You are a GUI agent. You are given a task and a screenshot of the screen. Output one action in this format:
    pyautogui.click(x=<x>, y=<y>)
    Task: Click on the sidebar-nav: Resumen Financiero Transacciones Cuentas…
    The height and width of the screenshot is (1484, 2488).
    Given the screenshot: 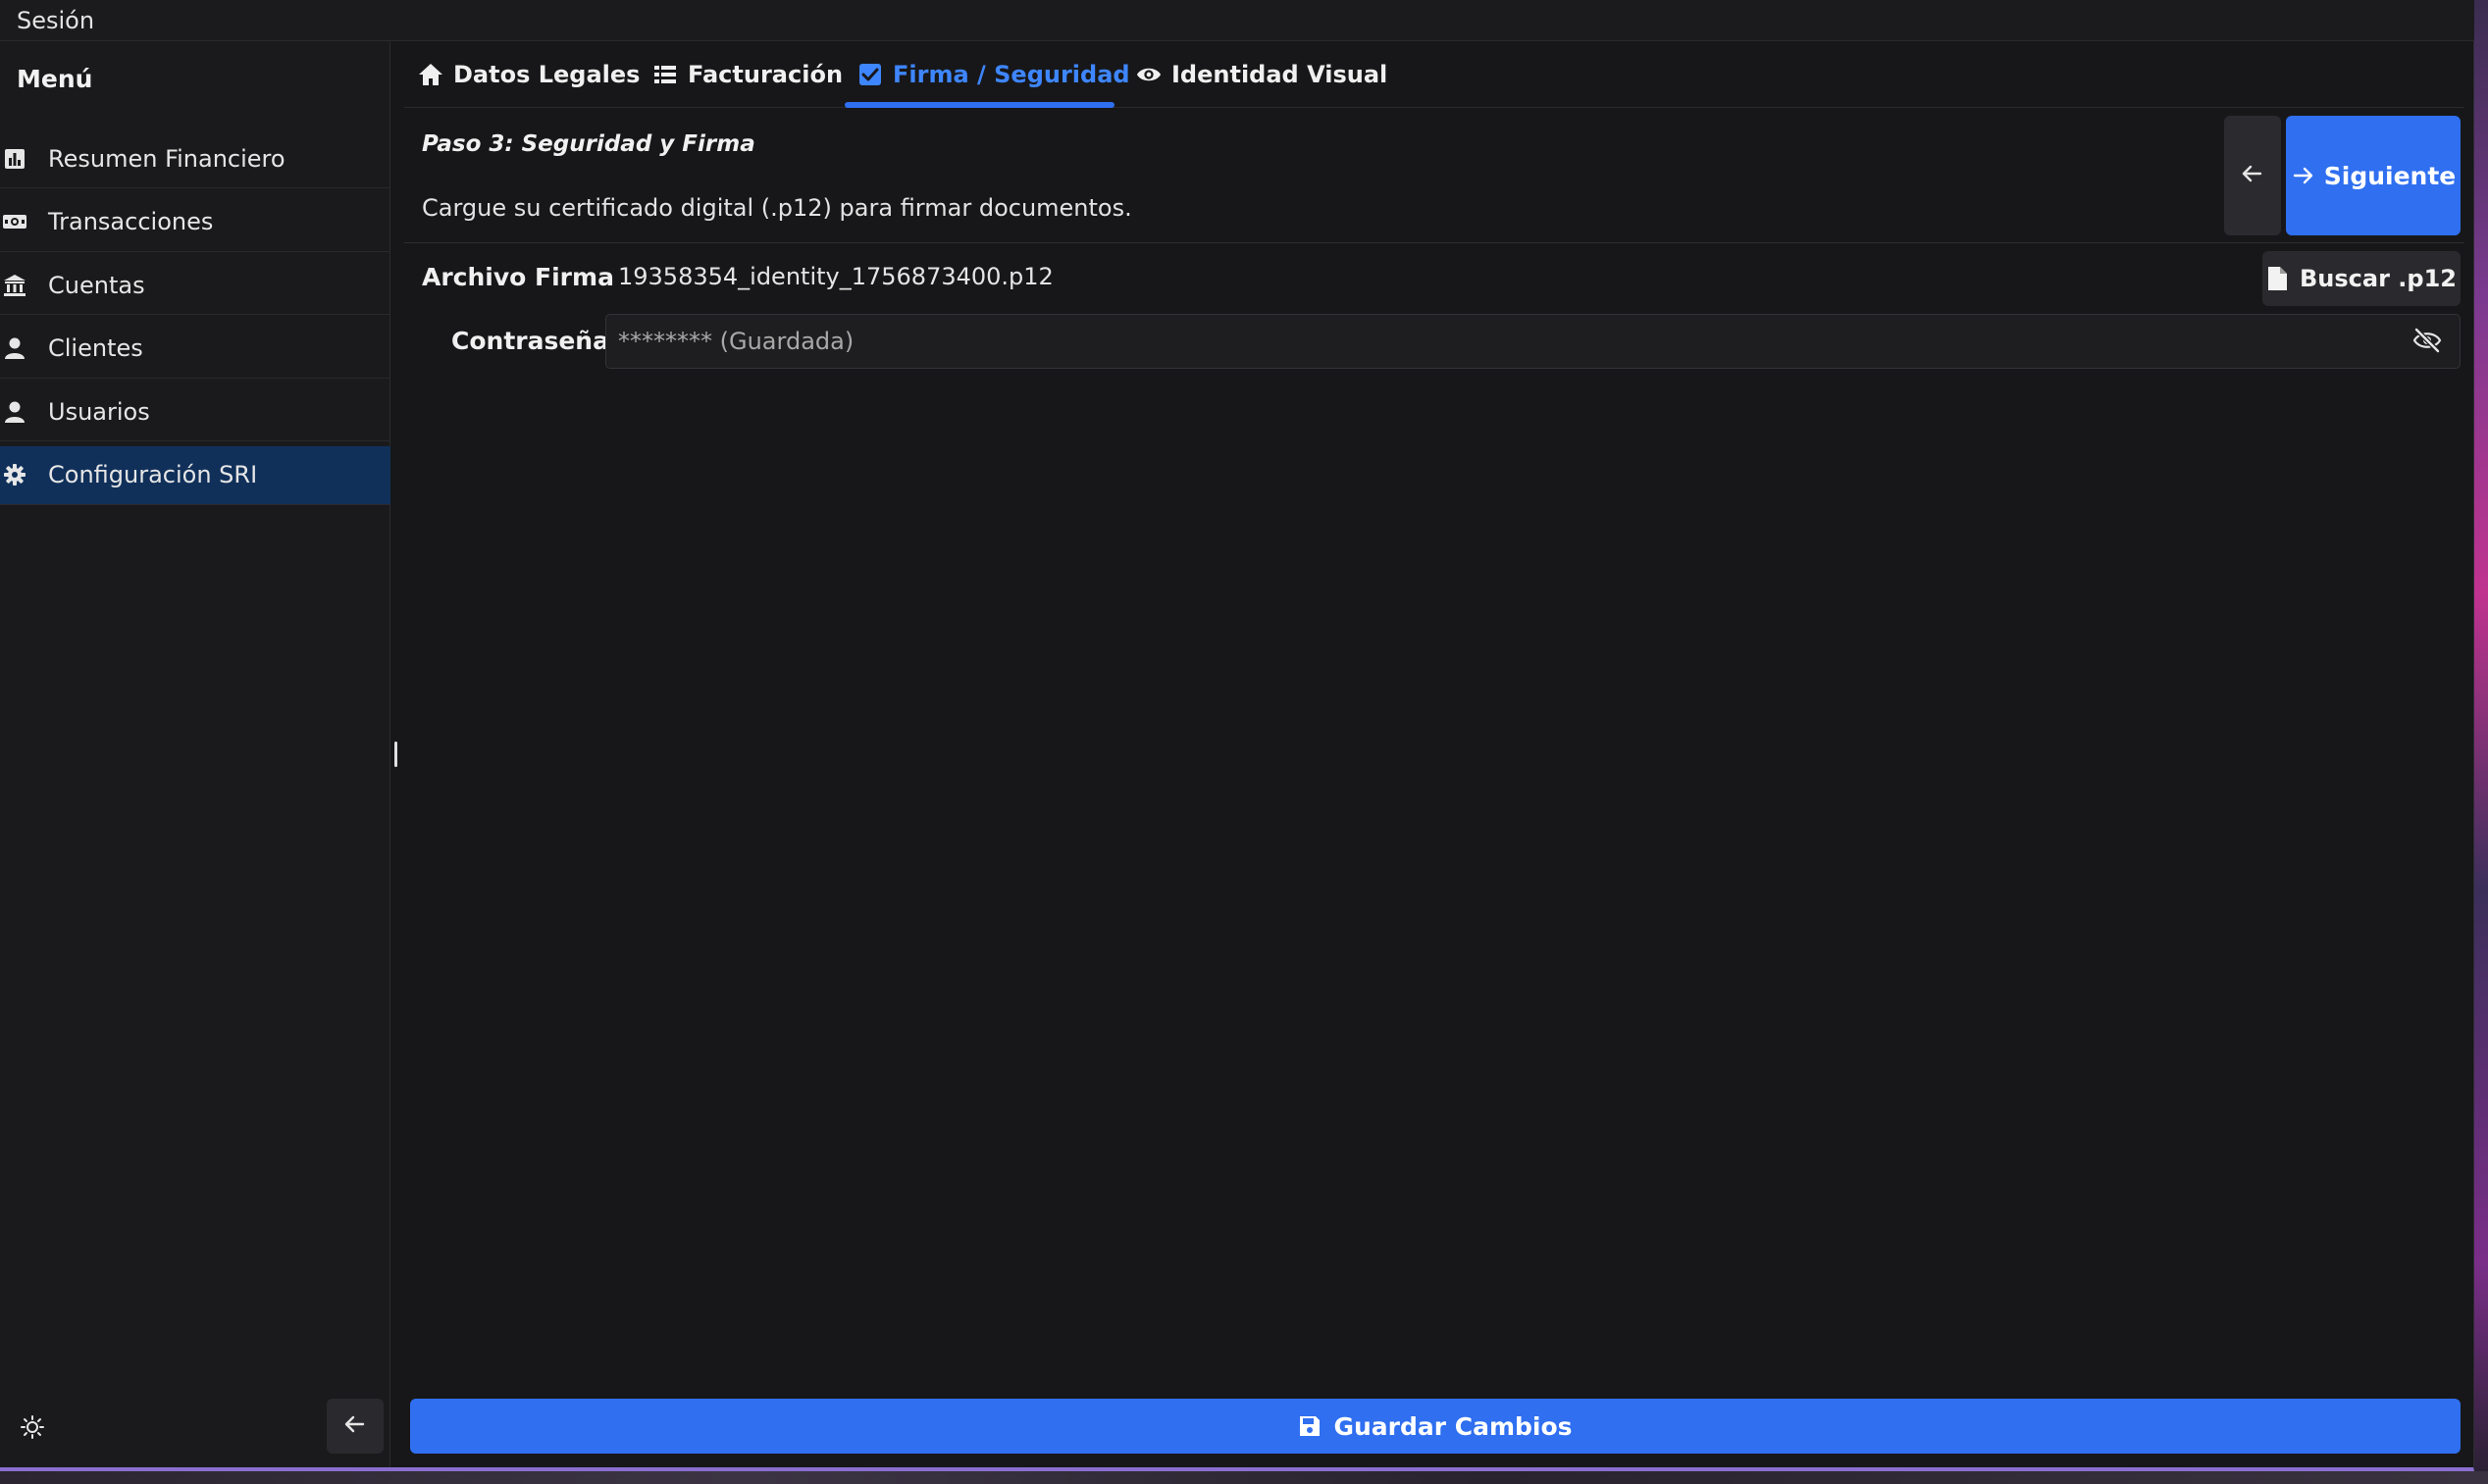 What is the action you would take?
    pyautogui.click(x=195, y=319)
    